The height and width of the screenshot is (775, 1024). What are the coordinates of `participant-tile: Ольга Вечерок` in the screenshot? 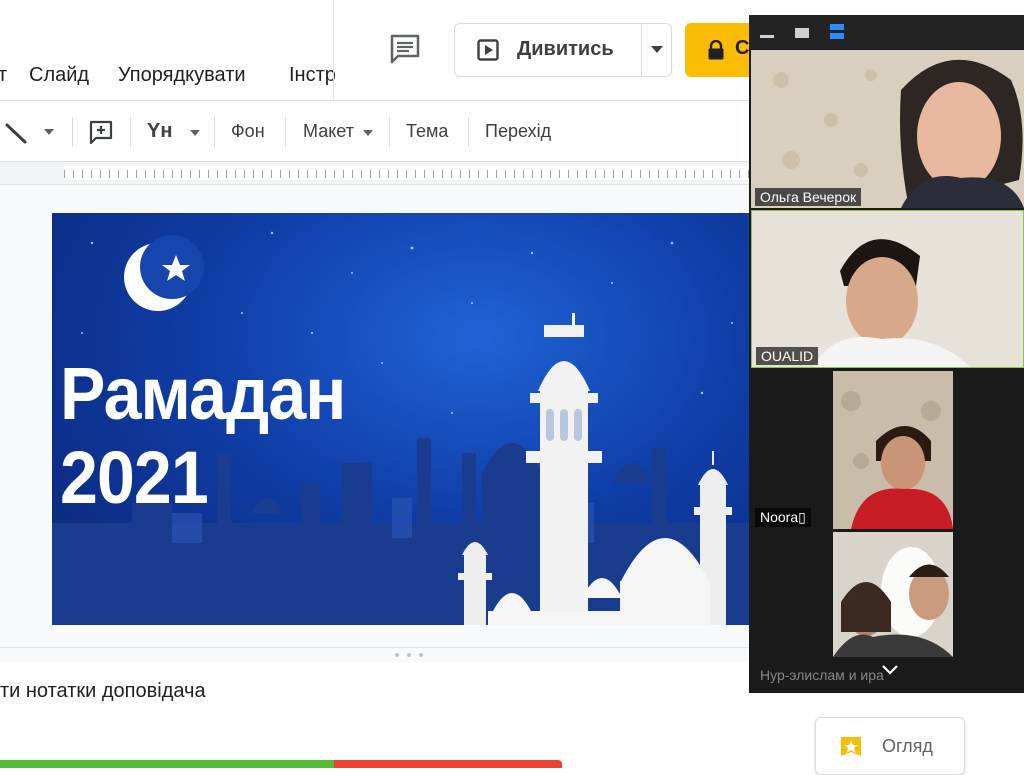 It's located at (887, 129).